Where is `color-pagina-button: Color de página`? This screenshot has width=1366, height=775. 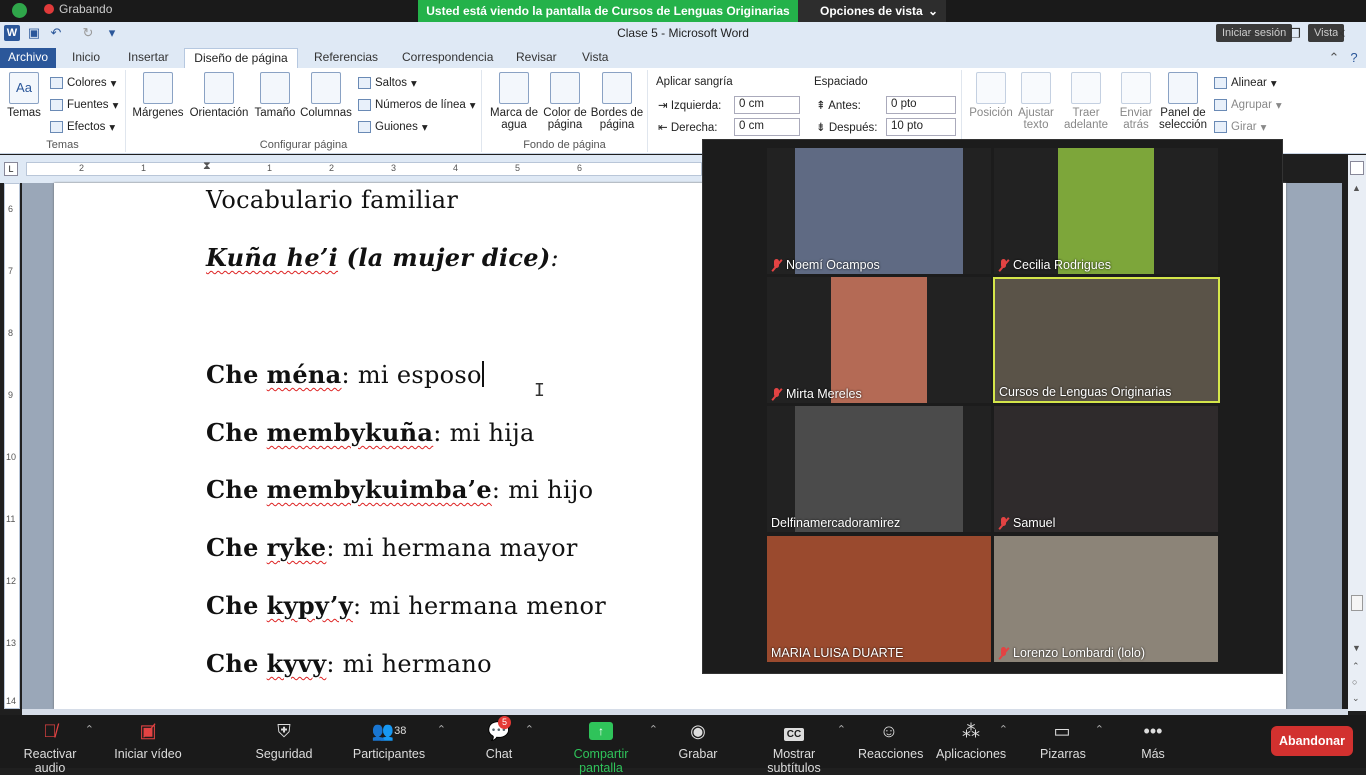
color-pagina-button: Color de página is located at coordinates (565, 101).